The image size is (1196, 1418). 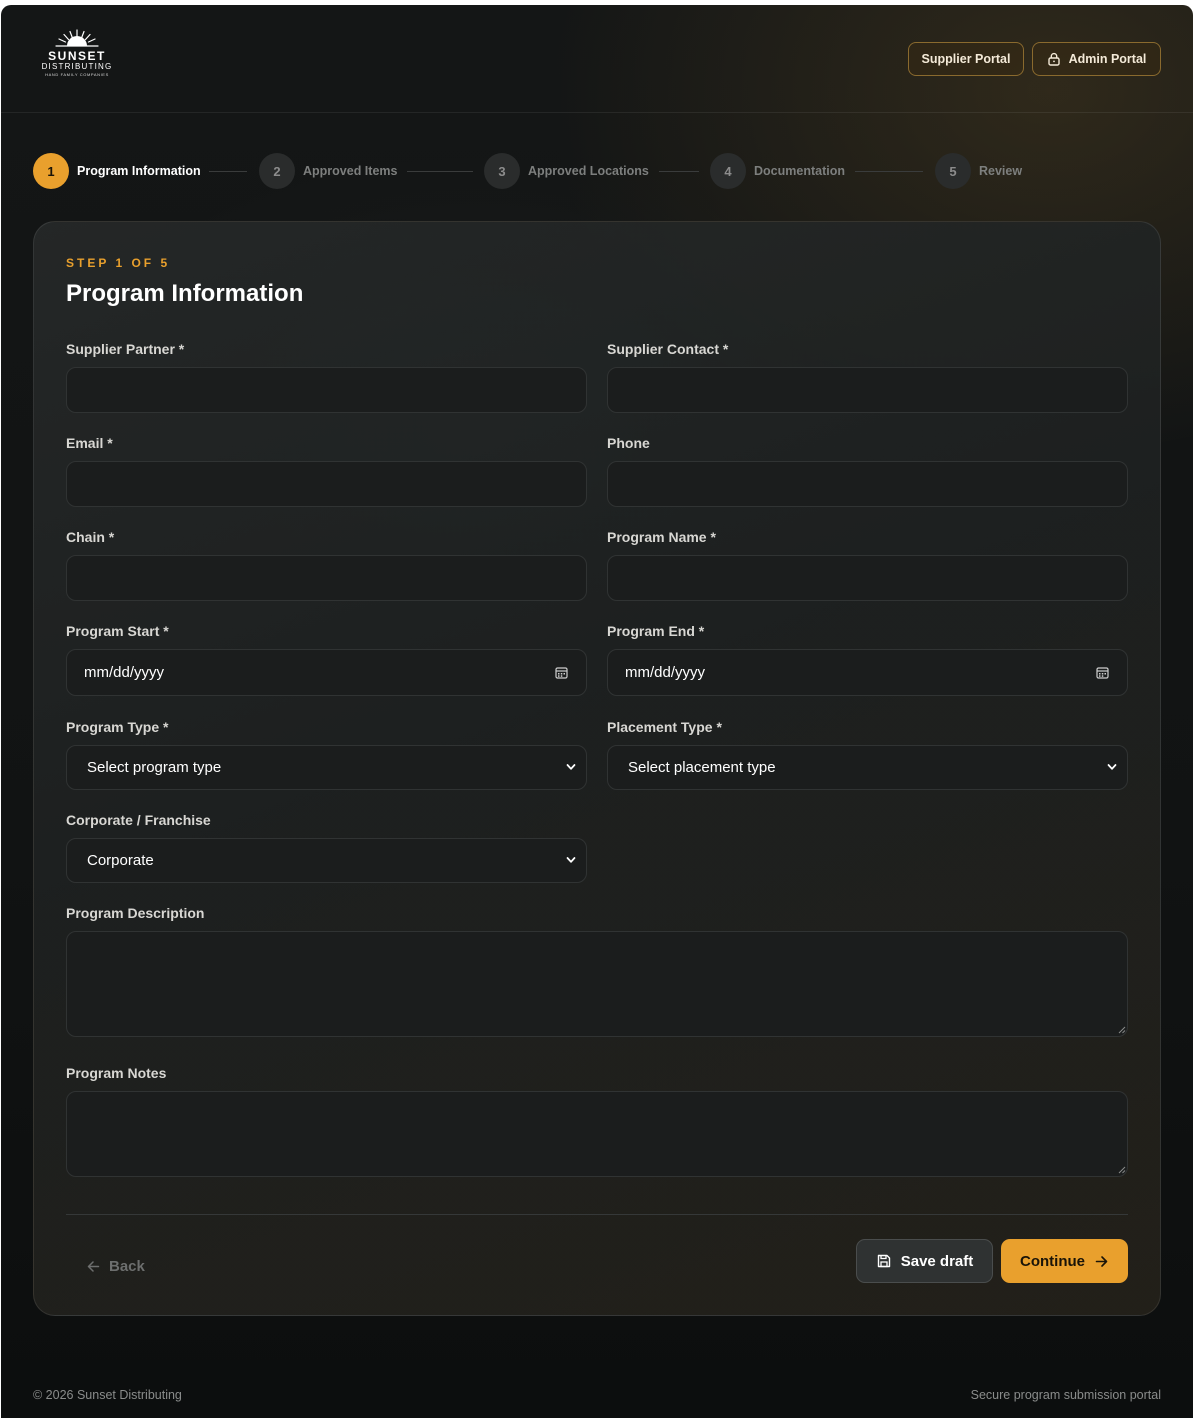 What do you see at coordinates (107, 1395) in the screenshot?
I see `footer-copyright: © 2026 Sunset Distributing` at bounding box center [107, 1395].